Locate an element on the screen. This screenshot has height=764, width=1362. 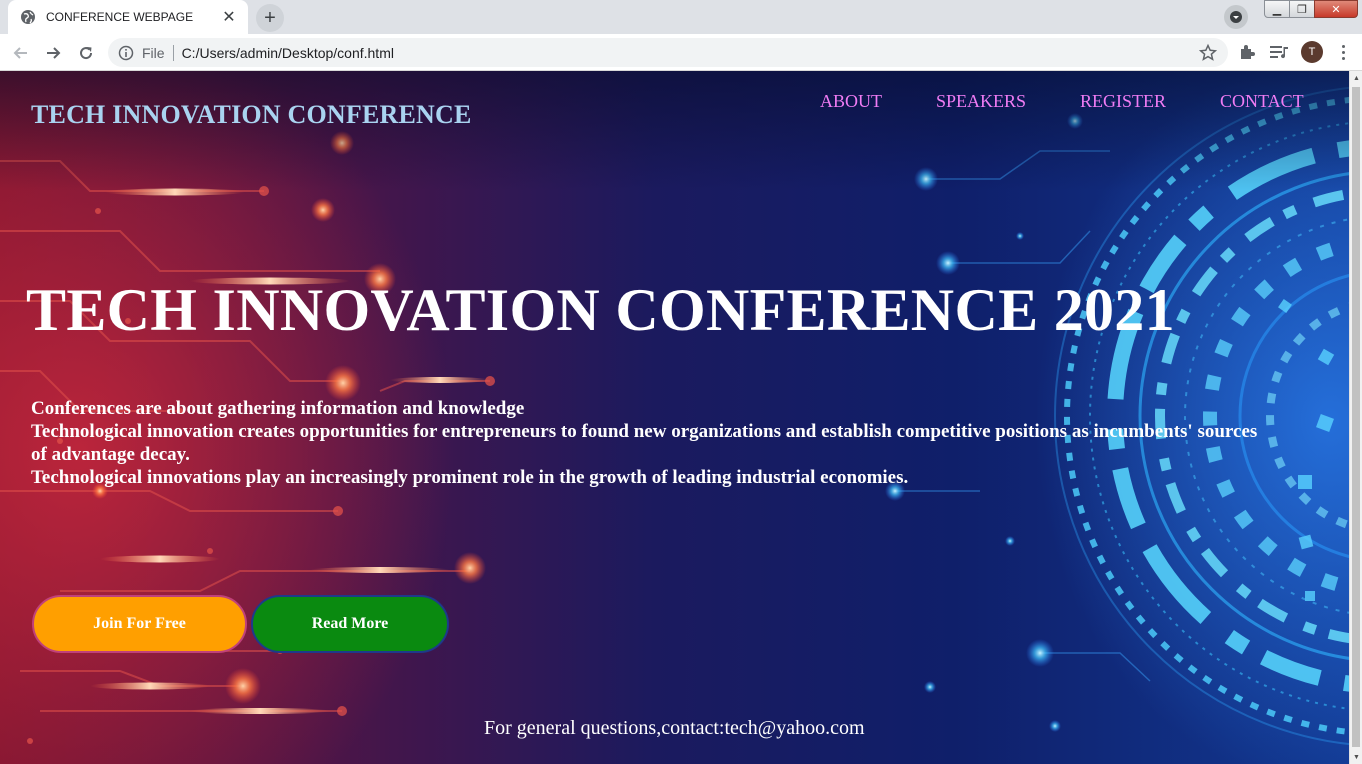
tab-title: CONFERENCE WEBPAGE is located at coordinates (120, 17).